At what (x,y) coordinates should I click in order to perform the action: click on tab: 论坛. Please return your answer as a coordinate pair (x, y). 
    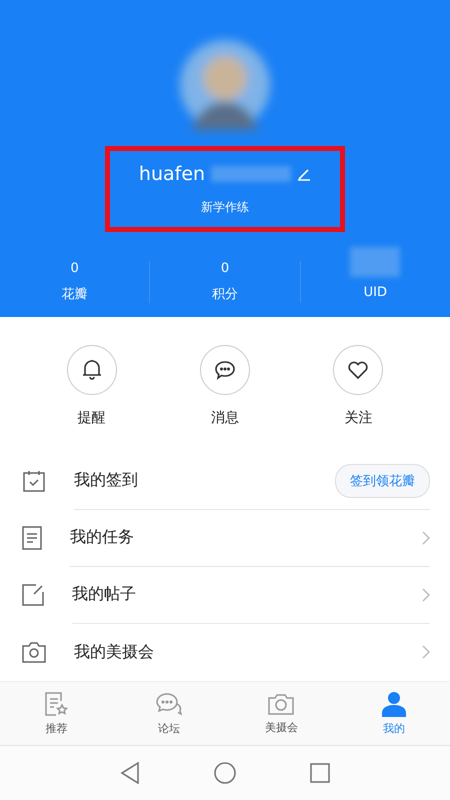
    Looking at the image, I should click on (168, 714).